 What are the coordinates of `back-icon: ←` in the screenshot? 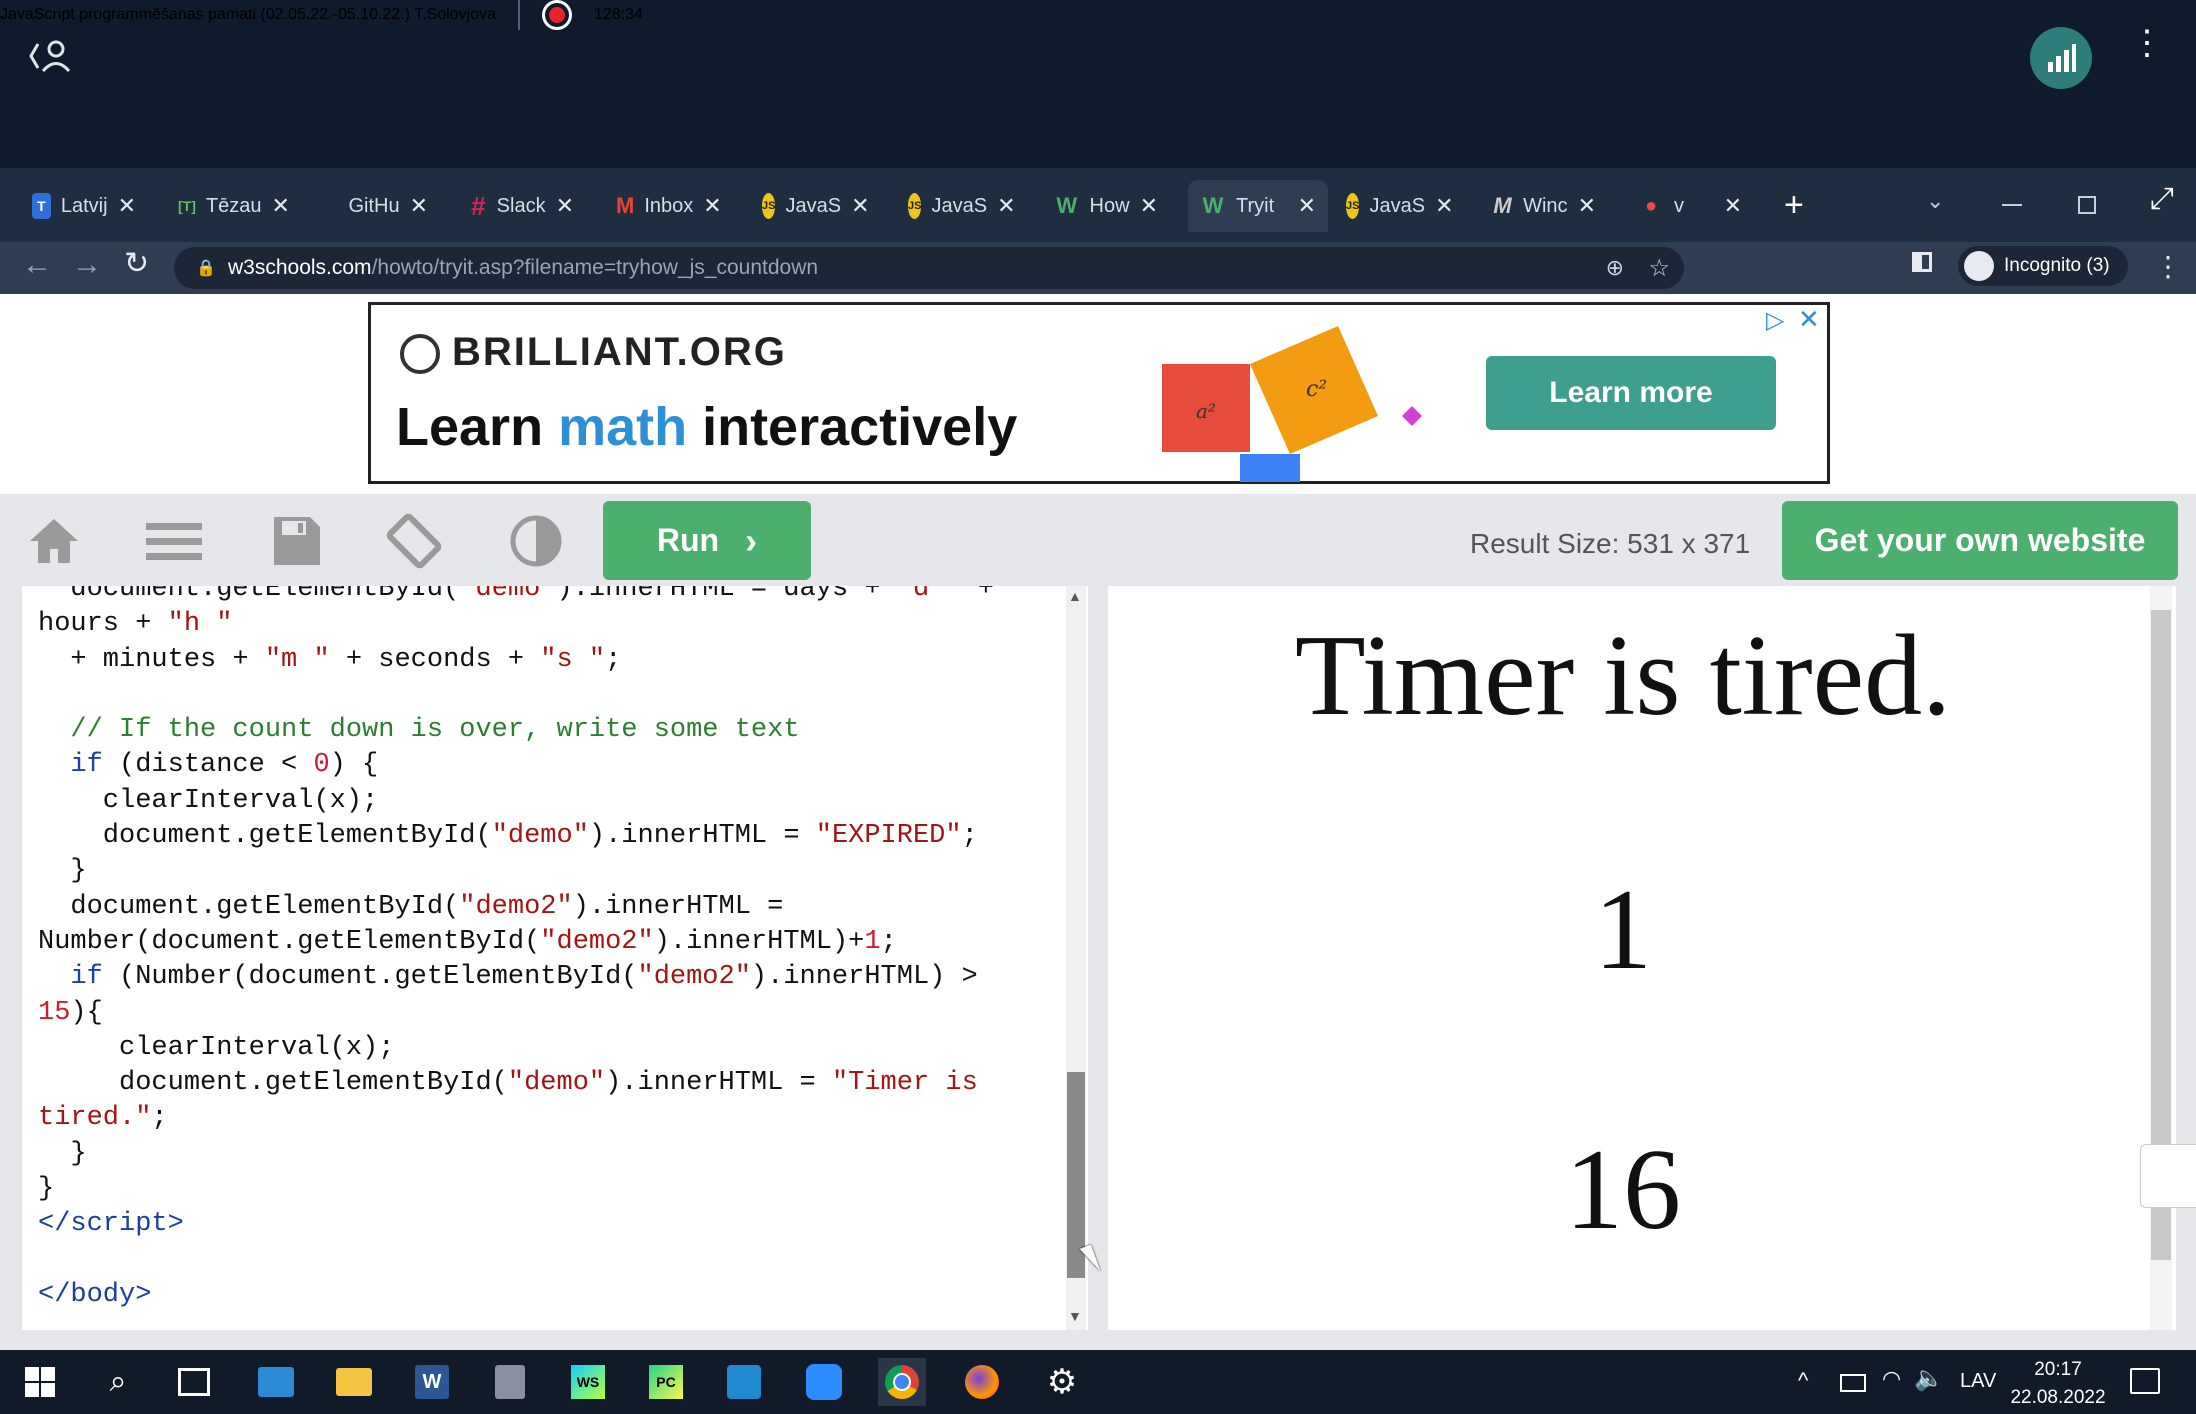 It's located at (37, 265).